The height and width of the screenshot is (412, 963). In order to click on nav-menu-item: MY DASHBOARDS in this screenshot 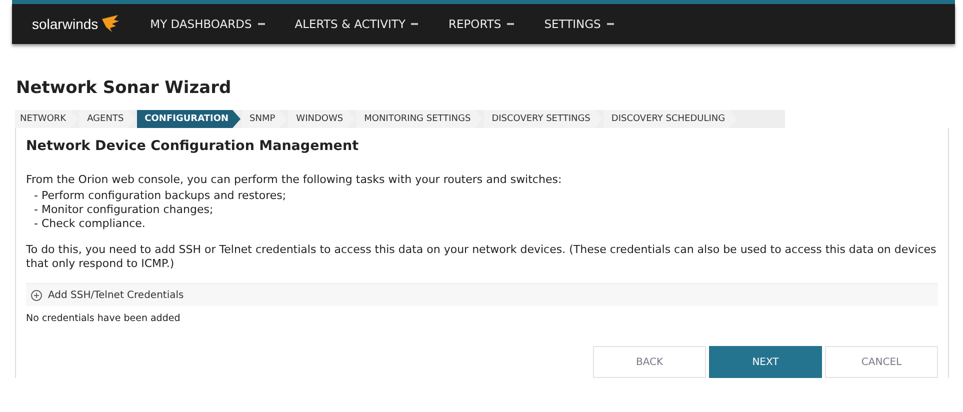, I will do `click(207, 24)`.